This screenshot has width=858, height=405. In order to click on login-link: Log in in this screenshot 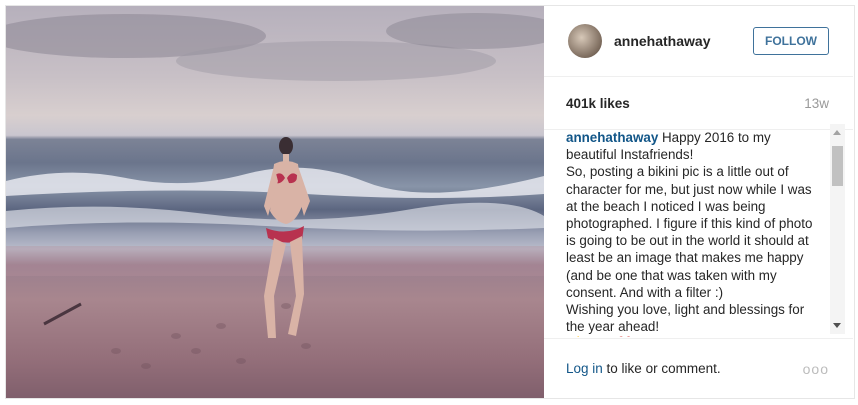, I will do `click(584, 368)`.